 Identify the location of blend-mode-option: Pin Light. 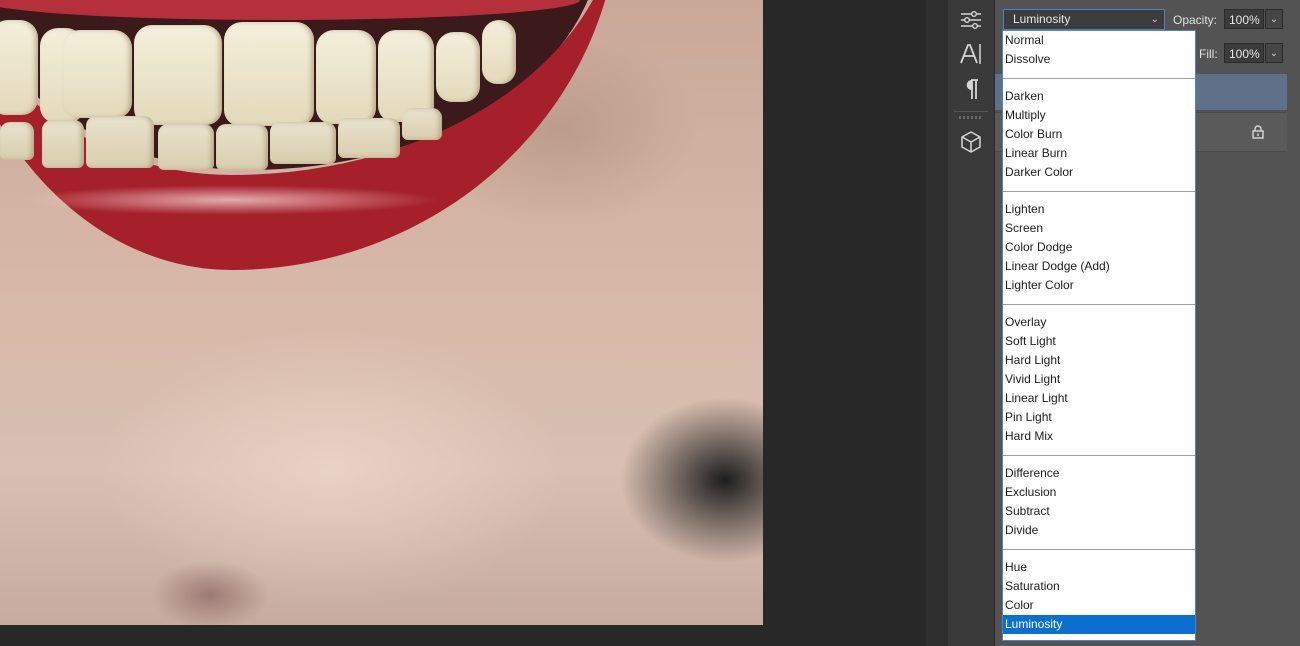
(1099, 417).